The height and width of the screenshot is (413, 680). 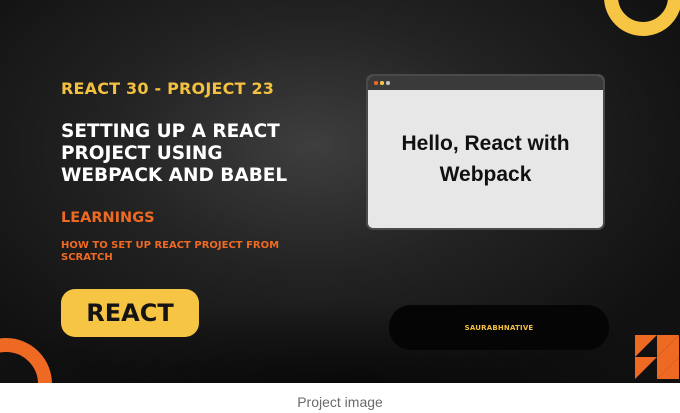 What do you see at coordinates (340, 402) in the screenshot?
I see `image-caption: Project image` at bounding box center [340, 402].